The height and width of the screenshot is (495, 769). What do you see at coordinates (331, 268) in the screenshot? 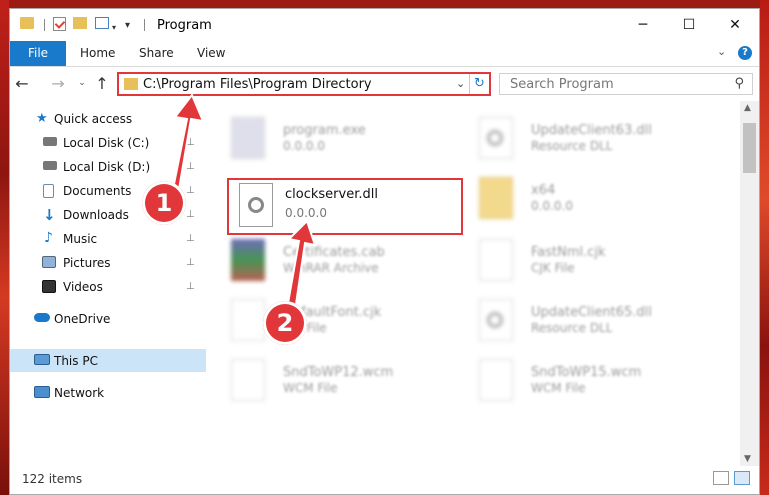
I see `file-info: WinRAR Archive` at bounding box center [331, 268].